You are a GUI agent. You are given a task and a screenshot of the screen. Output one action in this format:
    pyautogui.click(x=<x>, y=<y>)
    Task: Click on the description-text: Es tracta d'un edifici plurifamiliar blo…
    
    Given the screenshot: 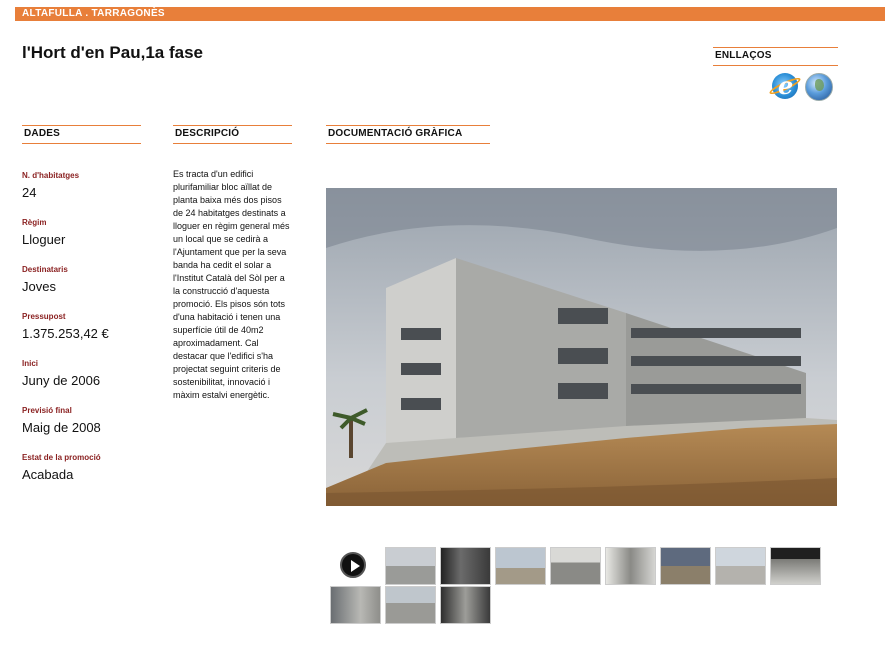 What is the action you would take?
    pyautogui.click(x=231, y=284)
    